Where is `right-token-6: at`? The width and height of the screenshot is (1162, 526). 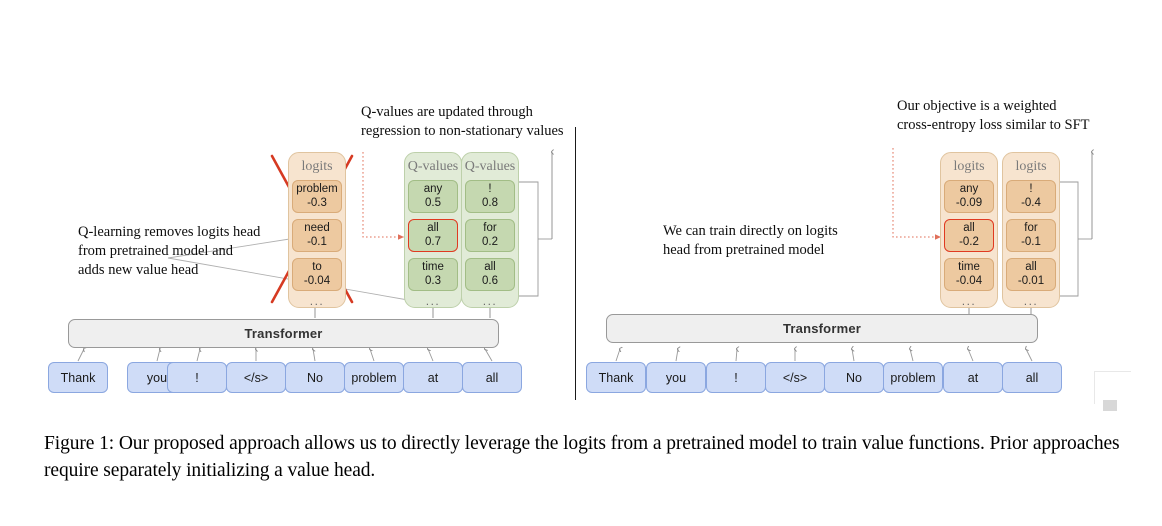 right-token-6: at is located at coordinates (973, 377).